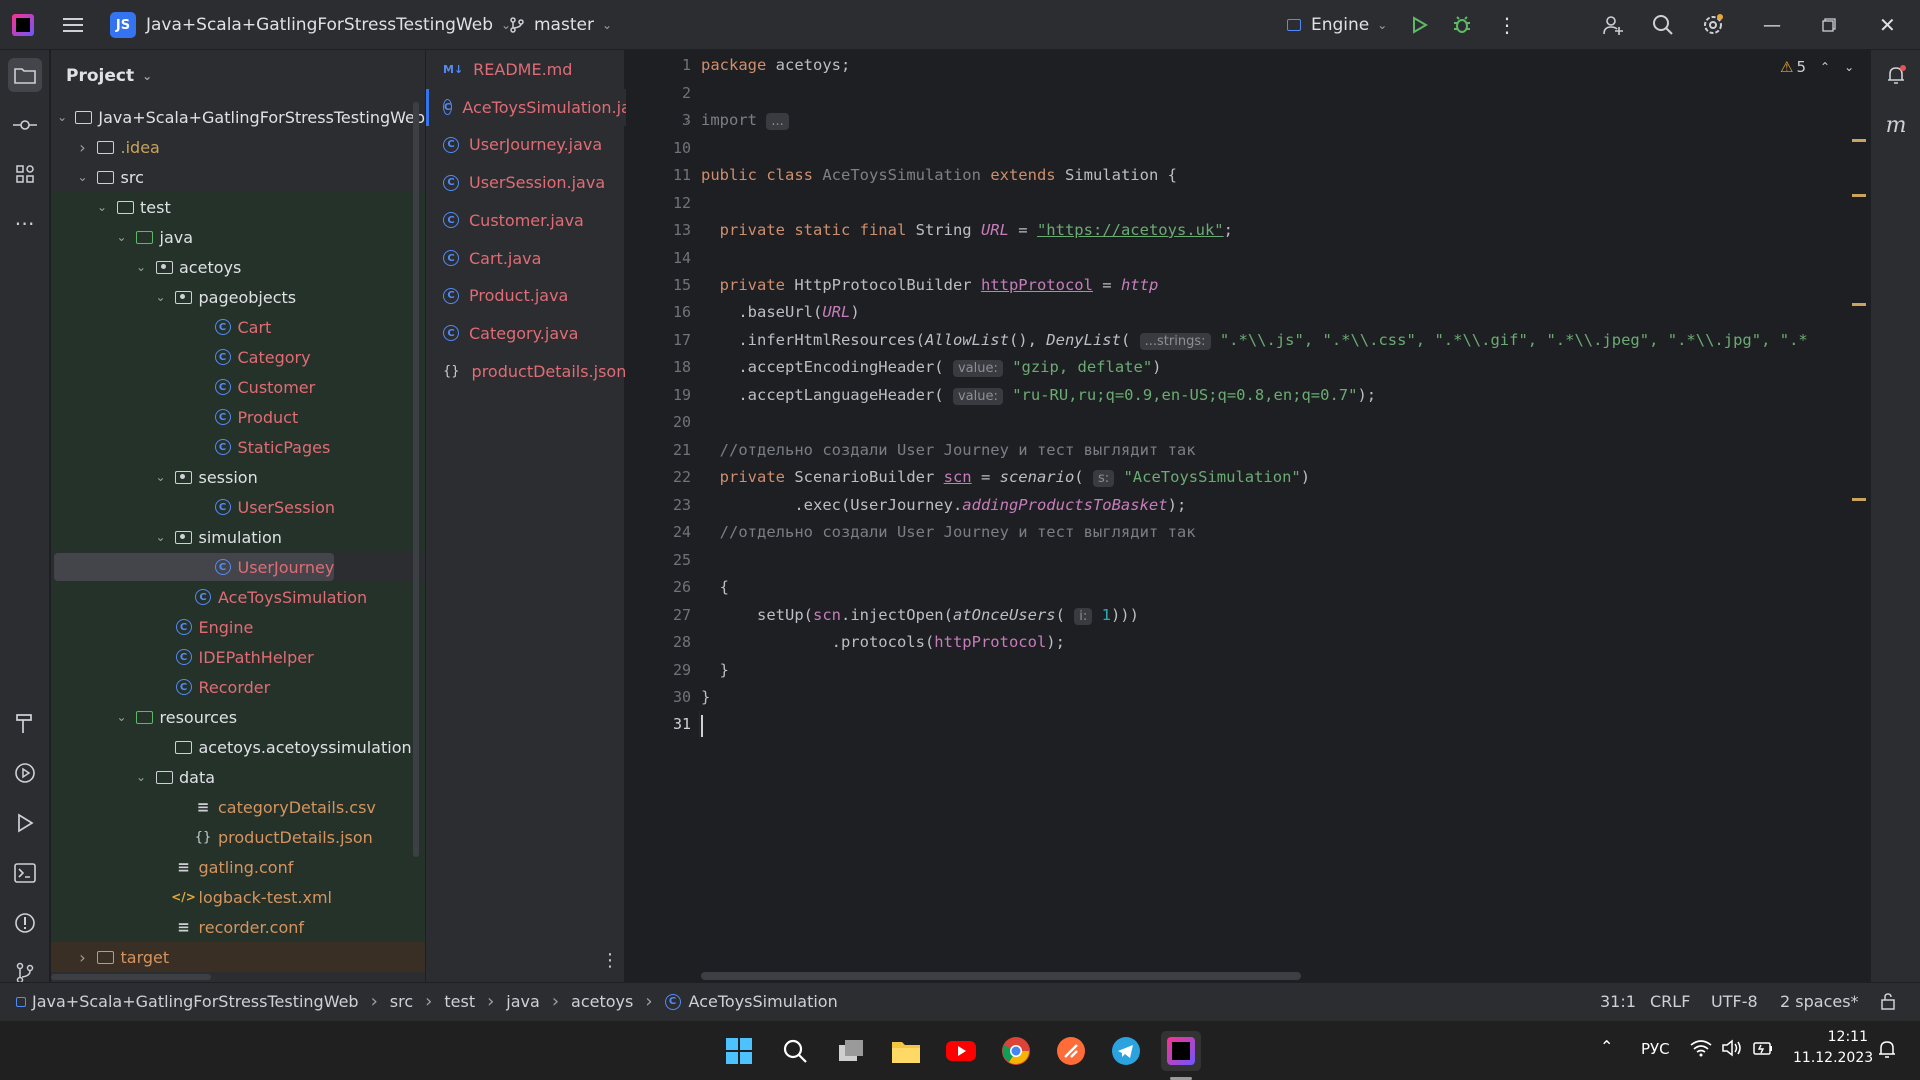  Describe the element at coordinates (1896, 125) in the screenshot. I see `maven-icon: m` at that location.